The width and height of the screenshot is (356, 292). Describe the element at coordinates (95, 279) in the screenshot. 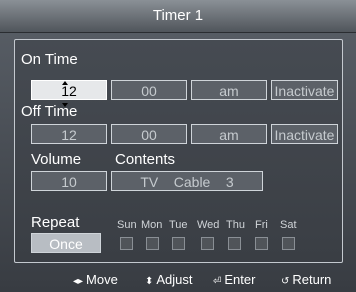

I see `footer-move: ◂▸ Move` at that location.